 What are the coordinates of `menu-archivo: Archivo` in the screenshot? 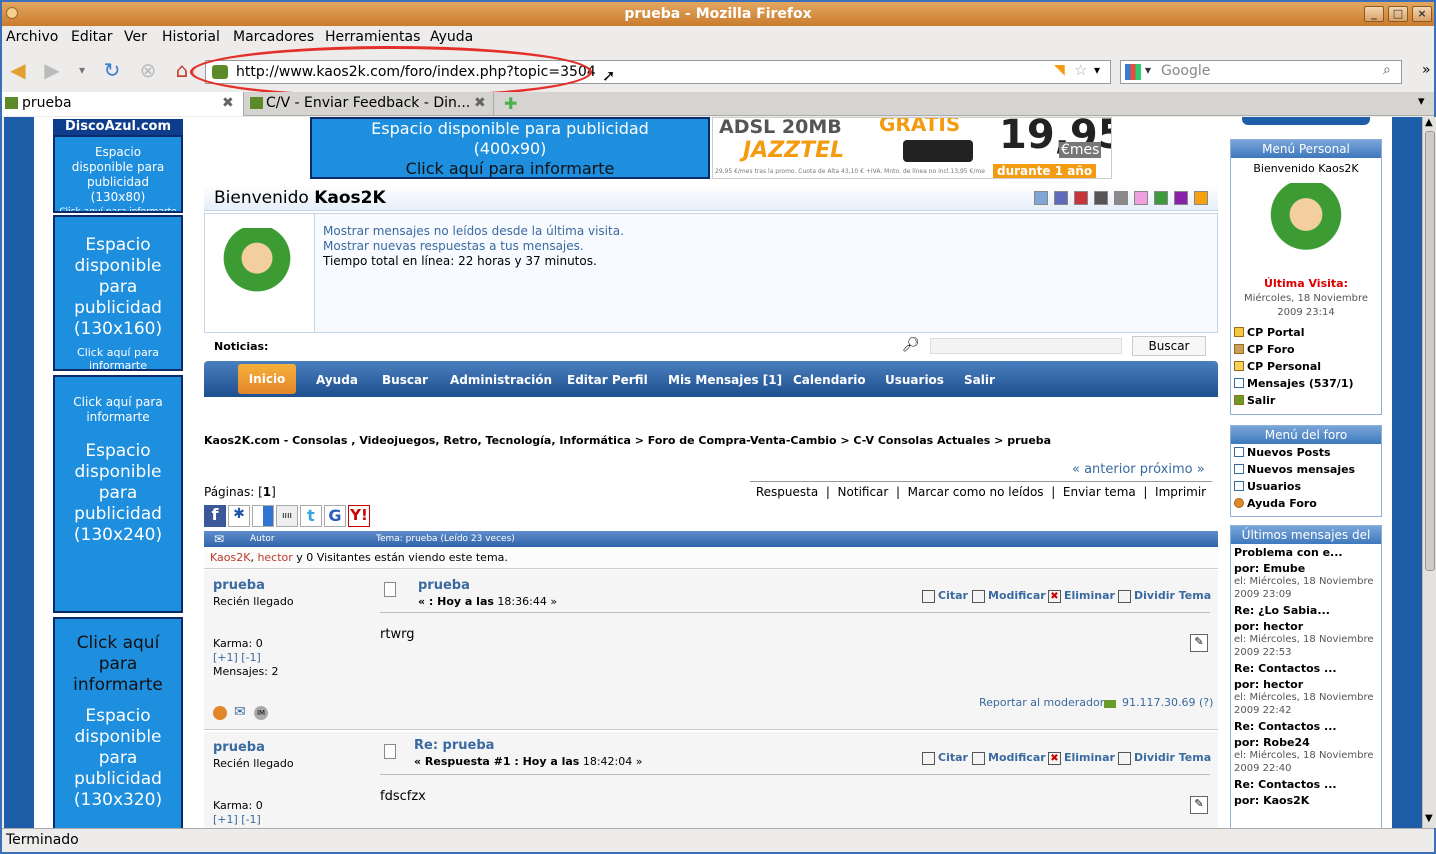 It's located at (32, 37).